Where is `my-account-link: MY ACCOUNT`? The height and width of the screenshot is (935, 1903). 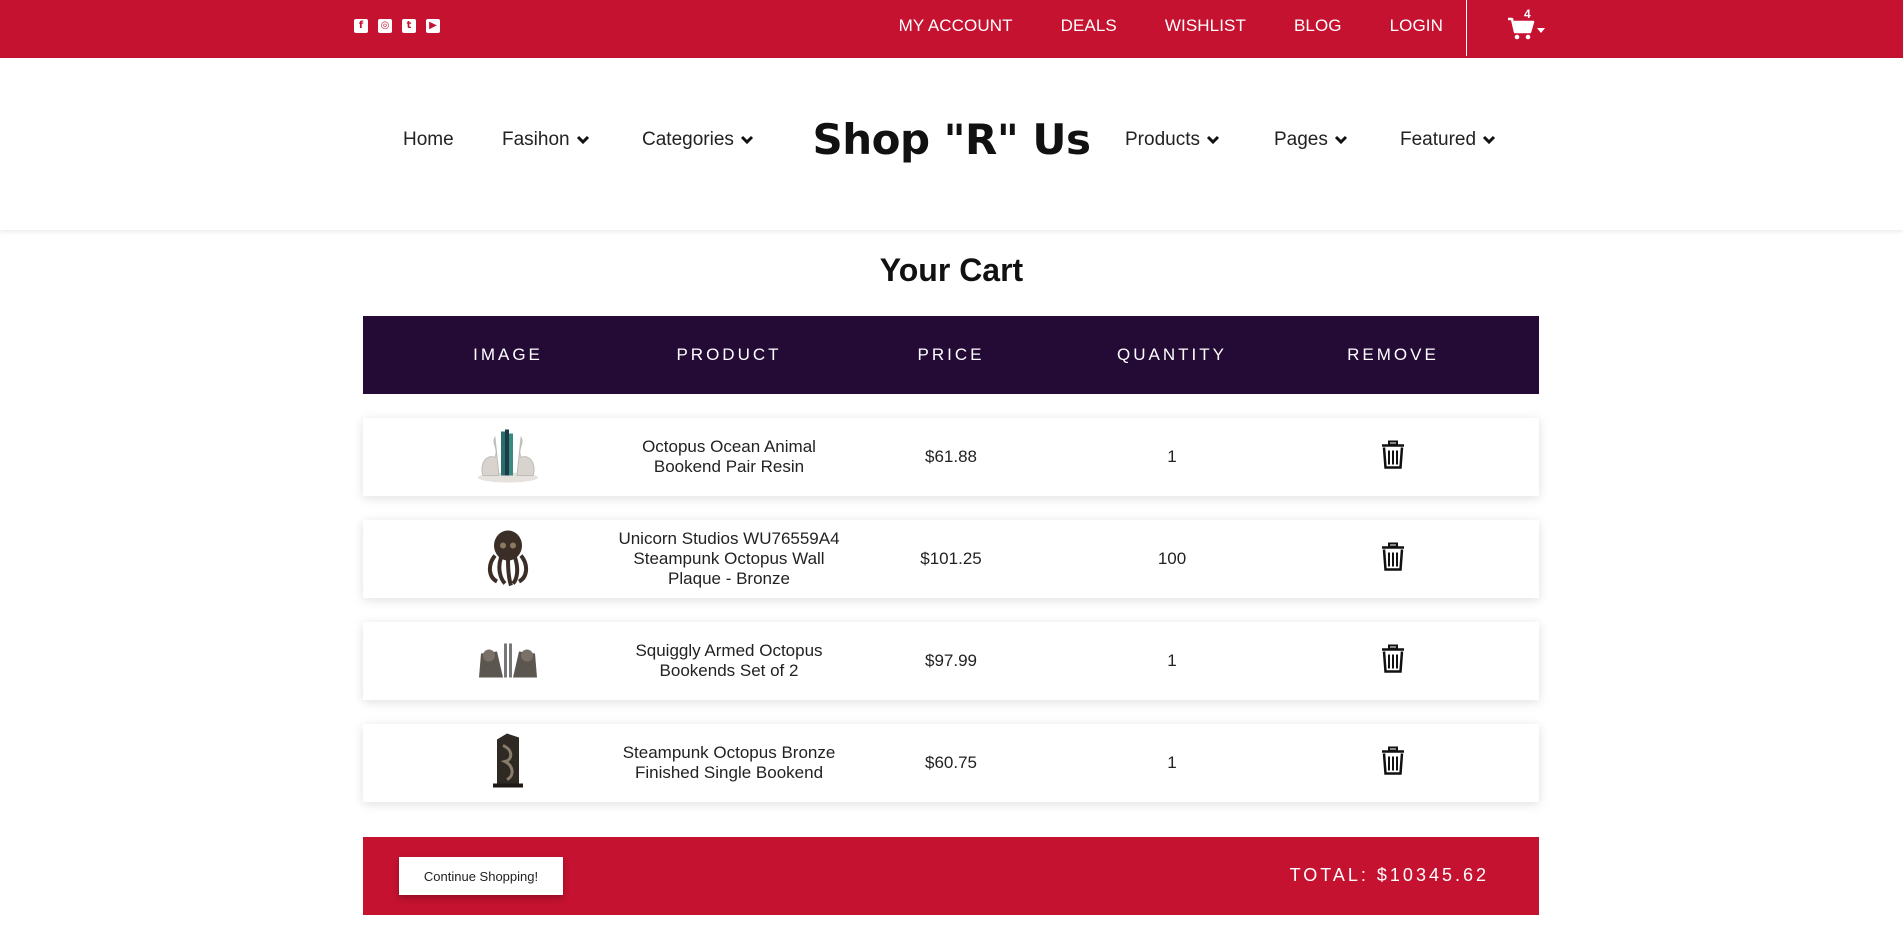 my-account-link: MY ACCOUNT is located at coordinates (956, 26).